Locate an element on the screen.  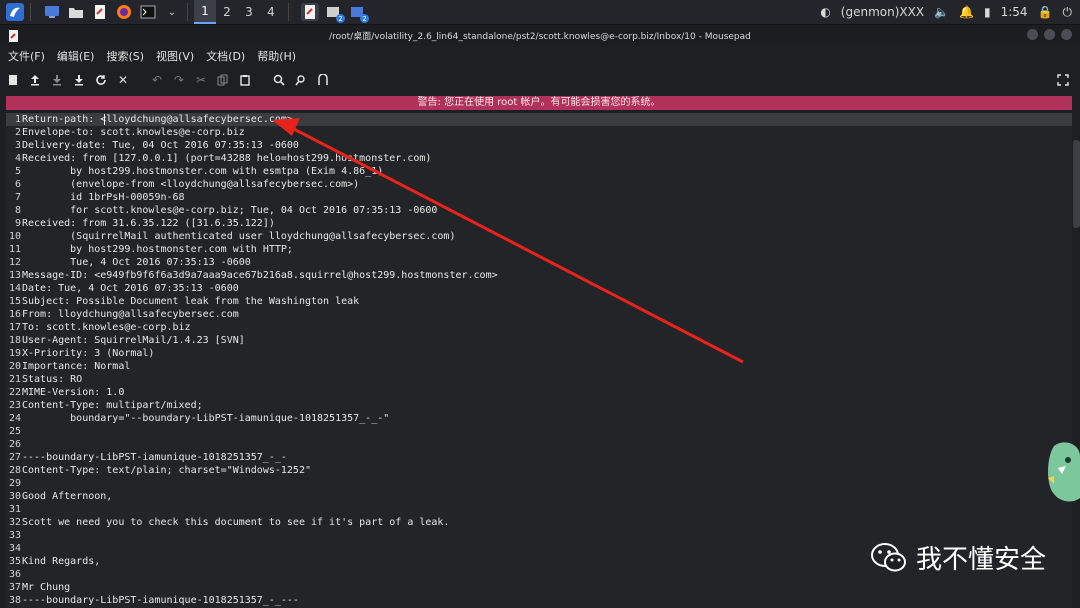
menu-edit: 编辑(E) is located at coordinates (76, 56).